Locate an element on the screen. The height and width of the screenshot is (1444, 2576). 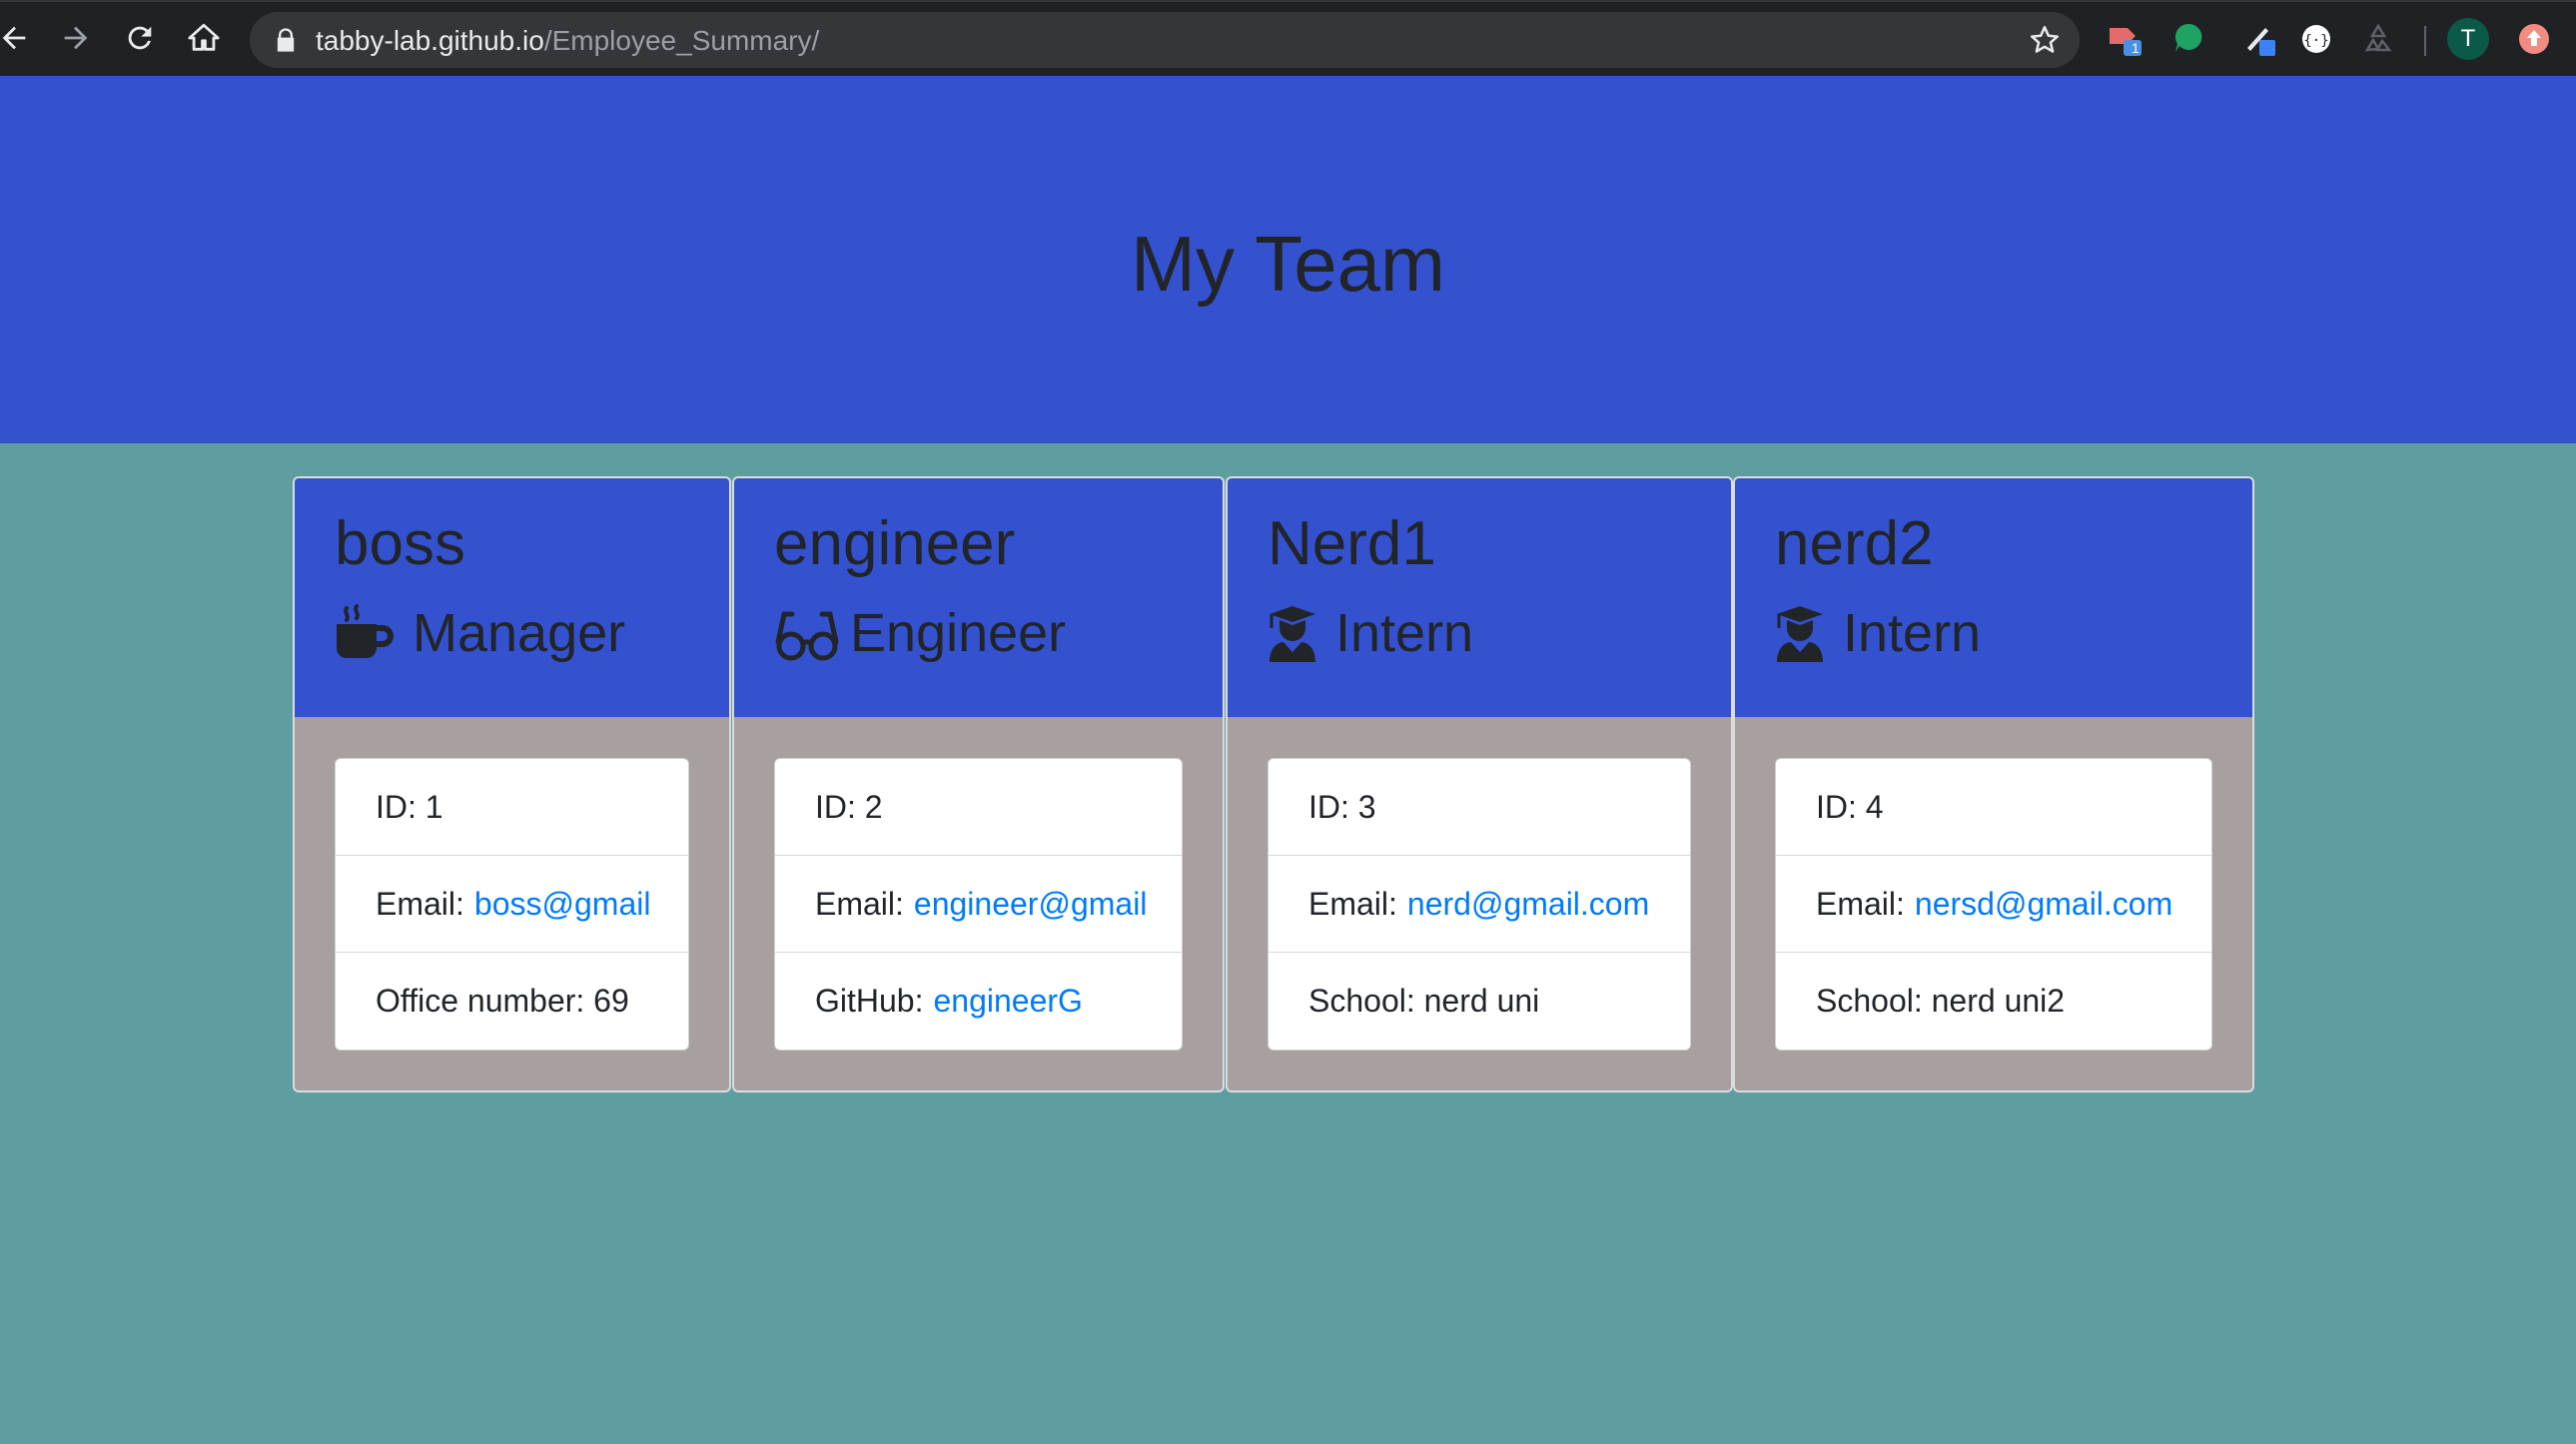
email-link: nerd@gmail.com is located at coordinates (1528, 905).